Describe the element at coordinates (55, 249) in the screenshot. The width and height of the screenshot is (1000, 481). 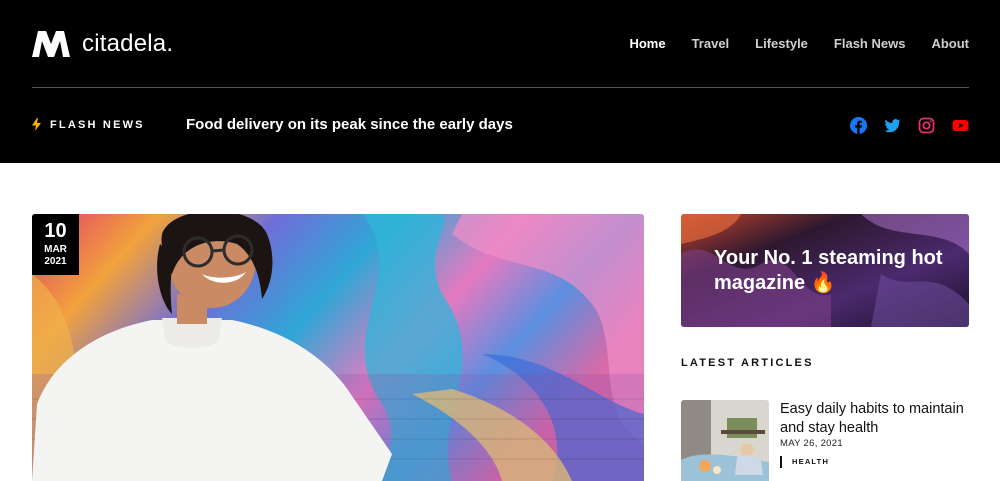
I see `date-month: MAR` at that location.